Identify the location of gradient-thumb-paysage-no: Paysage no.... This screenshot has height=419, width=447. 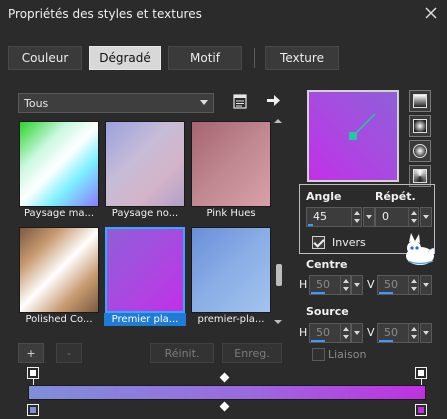
(145, 169).